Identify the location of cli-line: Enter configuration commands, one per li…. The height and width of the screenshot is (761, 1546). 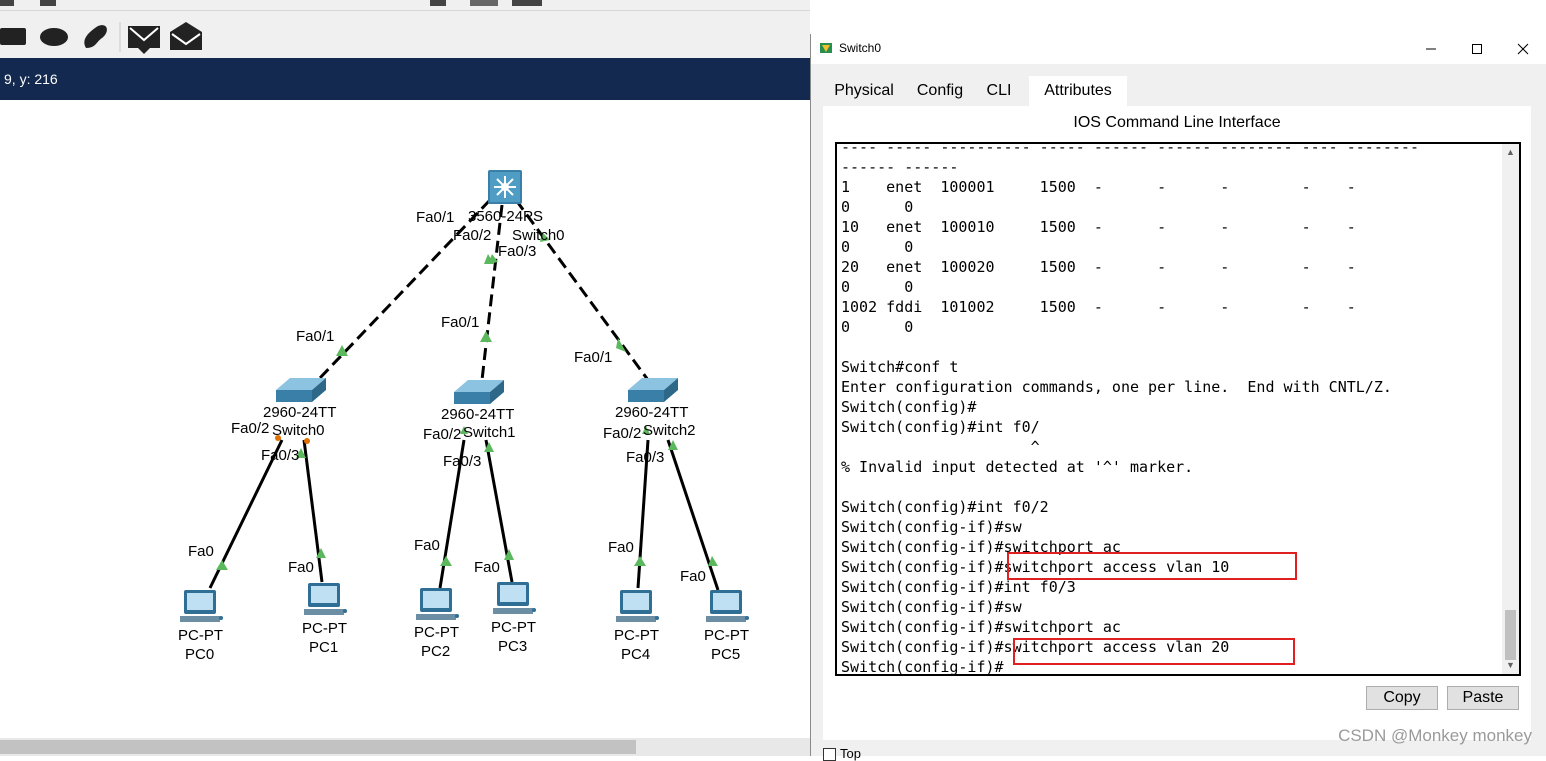
(1116, 387).